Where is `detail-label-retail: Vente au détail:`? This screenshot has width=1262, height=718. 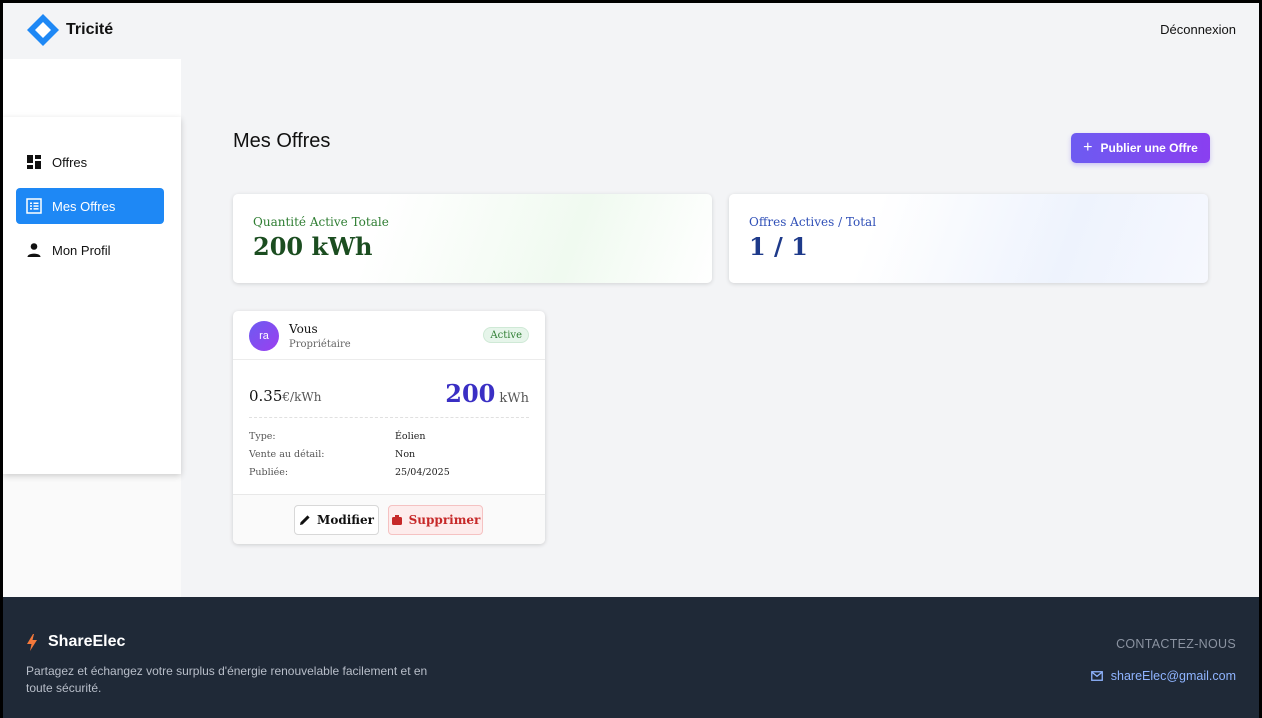 detail-label-retail: Vente au détail: is located at coordinates (287, 454).